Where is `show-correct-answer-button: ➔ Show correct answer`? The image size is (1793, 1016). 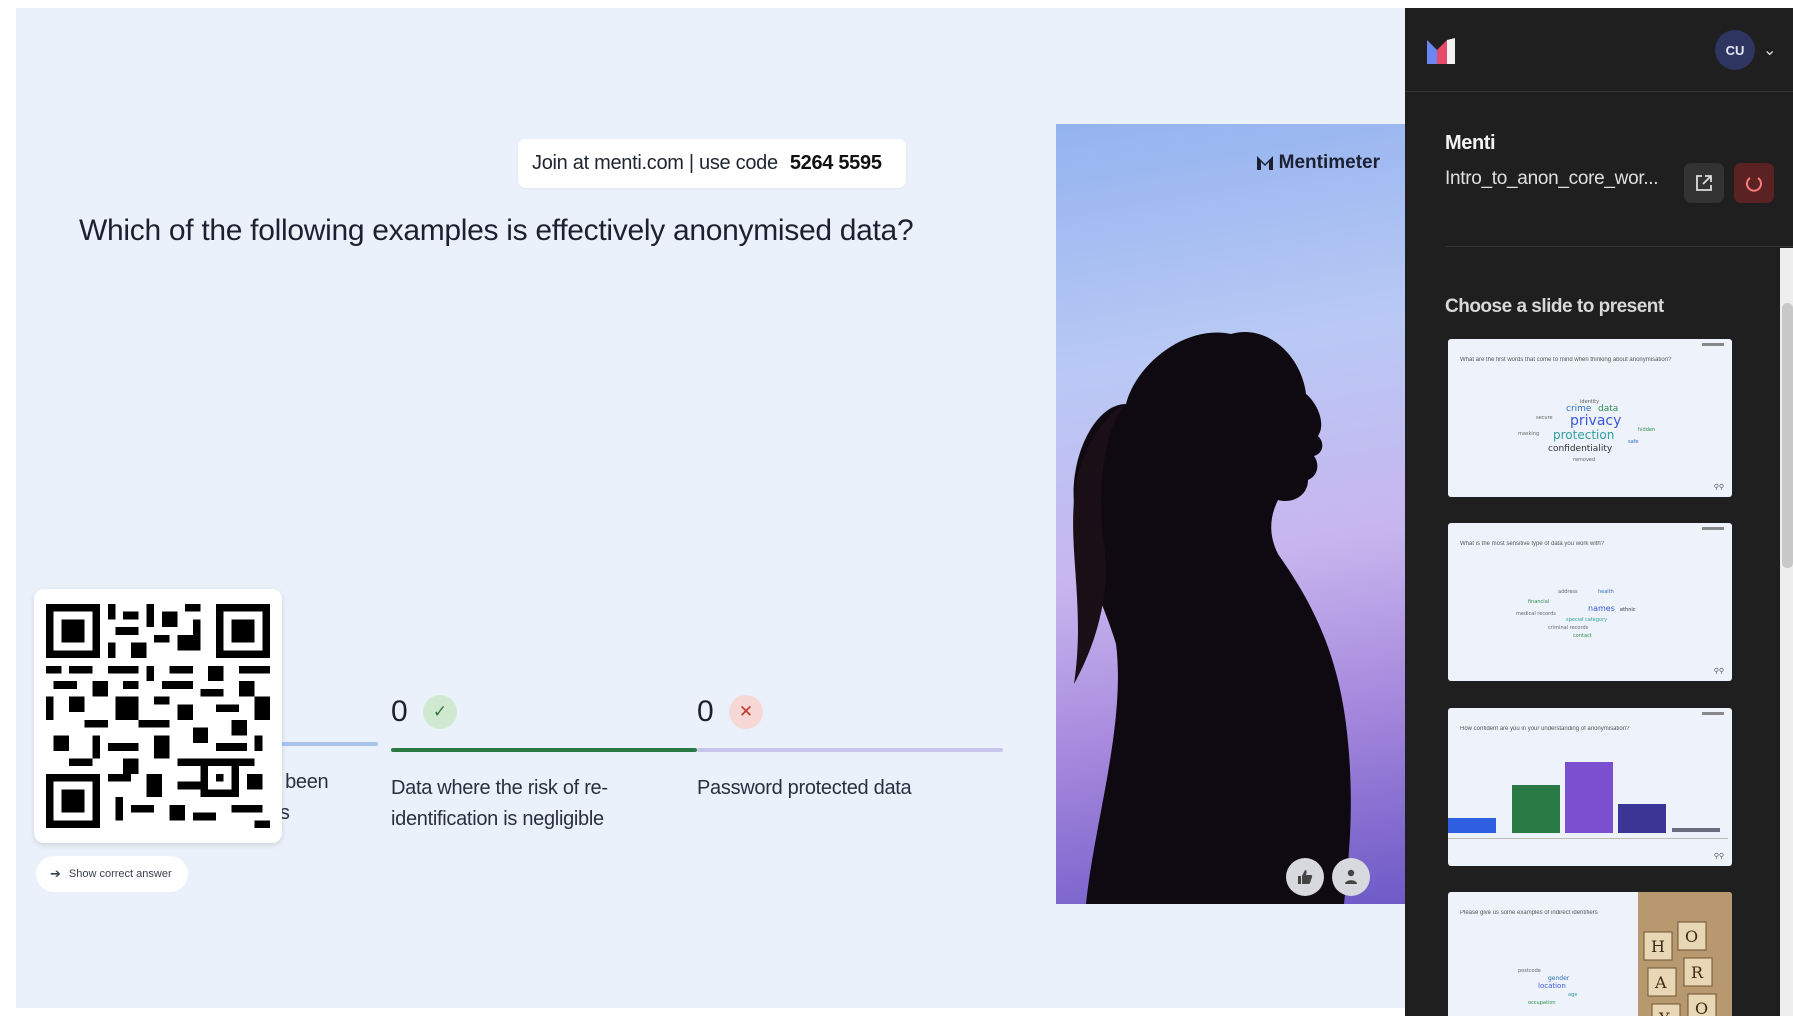 show-correct-answer-button: ➔ Show correct answer is located at coordinates (112, 874).